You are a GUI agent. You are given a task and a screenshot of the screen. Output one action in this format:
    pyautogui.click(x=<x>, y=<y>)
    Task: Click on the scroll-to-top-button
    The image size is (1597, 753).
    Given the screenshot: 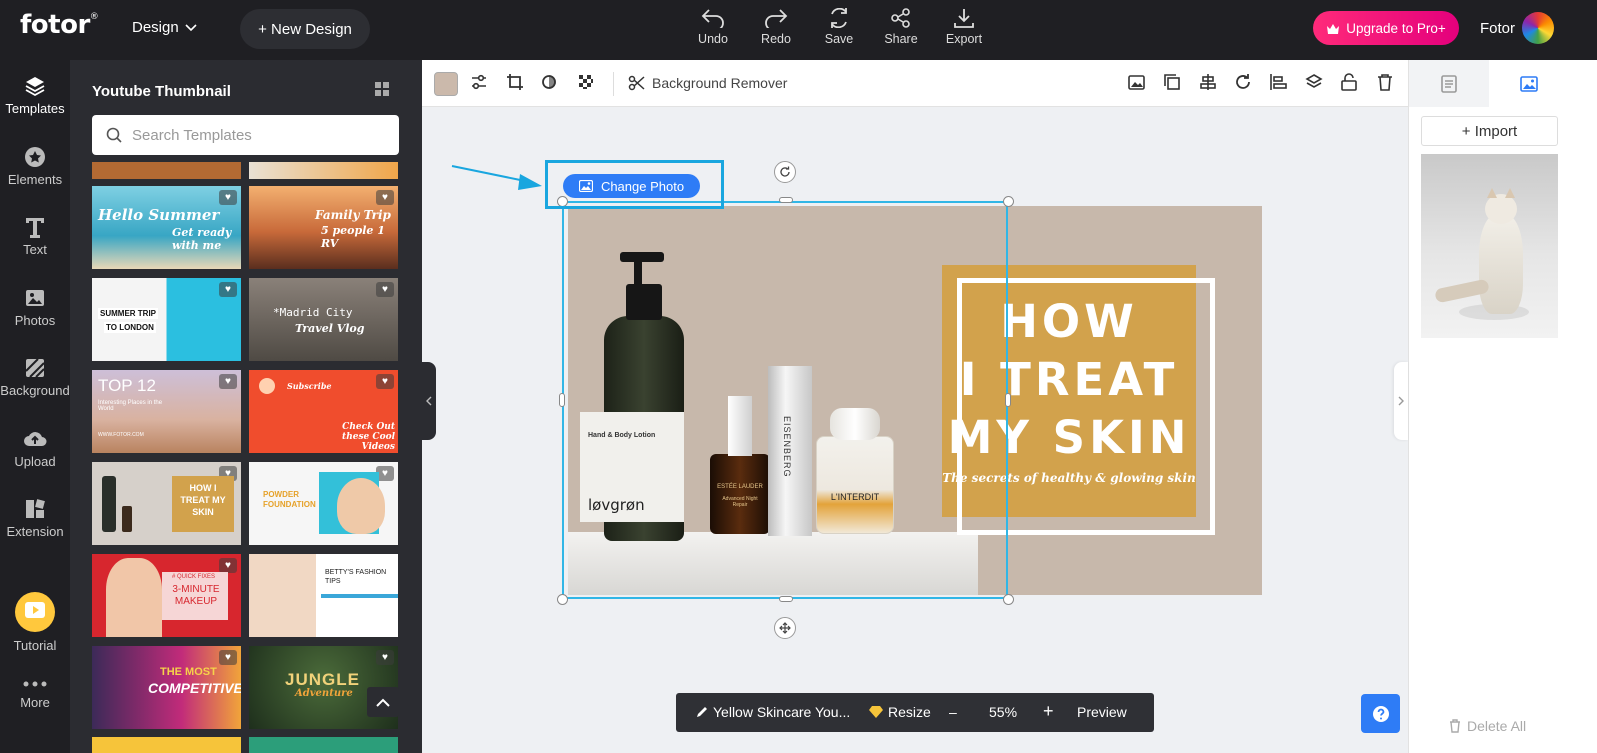 What is the action you would take?
    pyautogui.click(x=383, y=702)
    